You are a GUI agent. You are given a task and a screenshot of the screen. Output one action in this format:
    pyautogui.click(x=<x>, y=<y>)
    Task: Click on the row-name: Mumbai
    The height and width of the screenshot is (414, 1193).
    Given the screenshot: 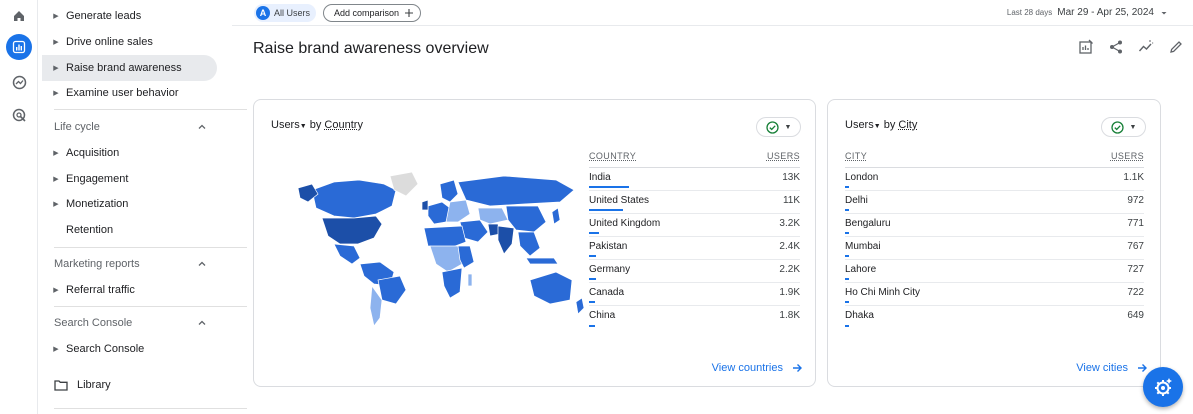 What is the action you would take?
    pyautogui.click(x=863, y=246)
    